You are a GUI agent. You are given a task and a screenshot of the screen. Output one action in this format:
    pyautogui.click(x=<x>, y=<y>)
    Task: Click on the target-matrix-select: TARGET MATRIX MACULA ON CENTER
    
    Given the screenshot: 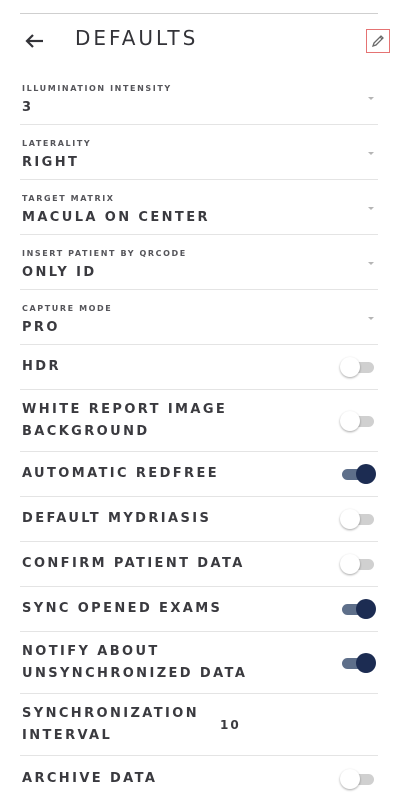 What is the action you would take?
    pyautogui.click(x=199, y=207)
    